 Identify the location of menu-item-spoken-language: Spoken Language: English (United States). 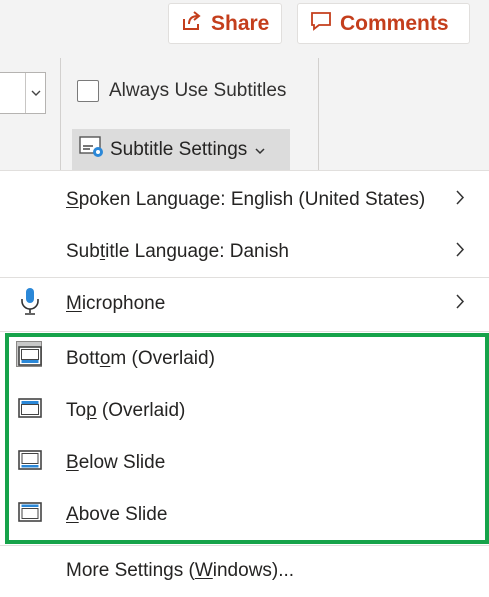
(244, 200).